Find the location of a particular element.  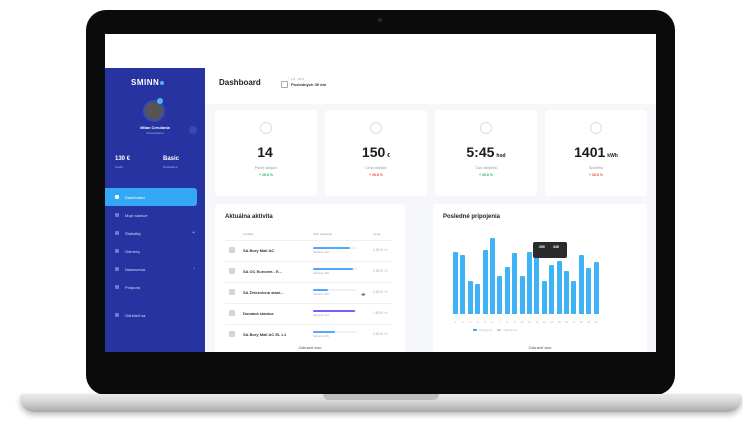

kpi-card: 150 € Cena nabíjaní + 26.8 % is located at coordinates (376, 153).